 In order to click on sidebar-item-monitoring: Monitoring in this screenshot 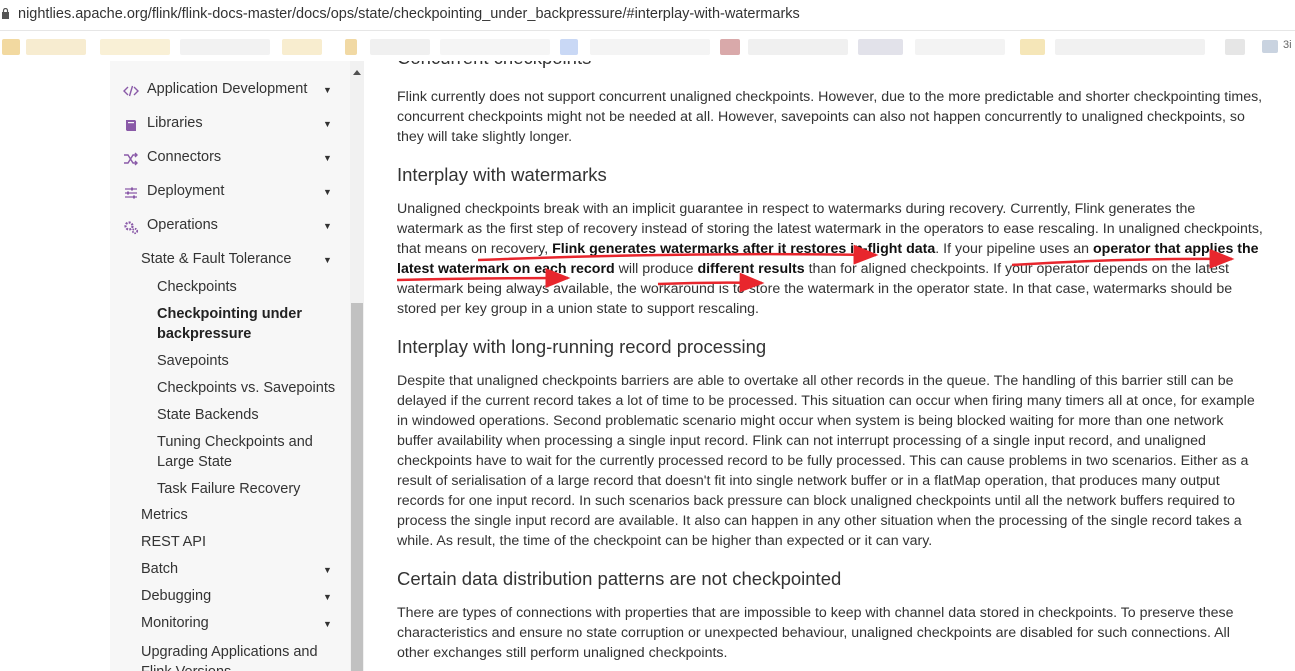, I will do `click(175, 623)`.